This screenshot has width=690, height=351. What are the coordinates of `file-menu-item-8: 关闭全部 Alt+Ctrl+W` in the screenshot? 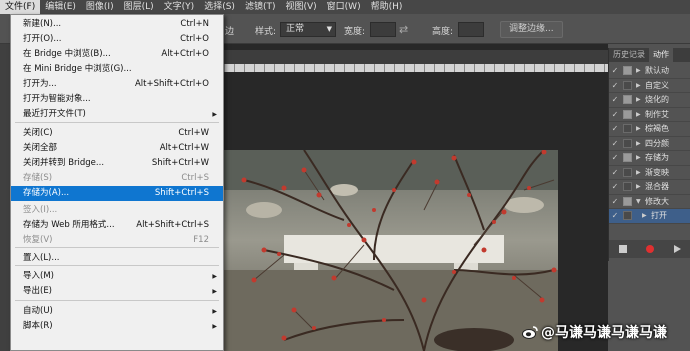 It's located at (117, 148).